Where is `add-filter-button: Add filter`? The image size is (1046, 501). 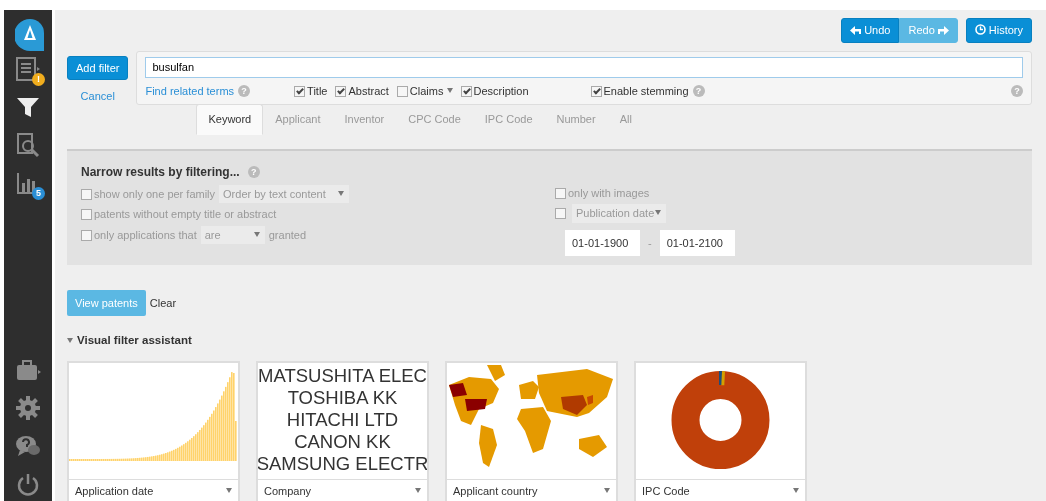 add-filter-button: Add filter is located at coordinates (98, 67).